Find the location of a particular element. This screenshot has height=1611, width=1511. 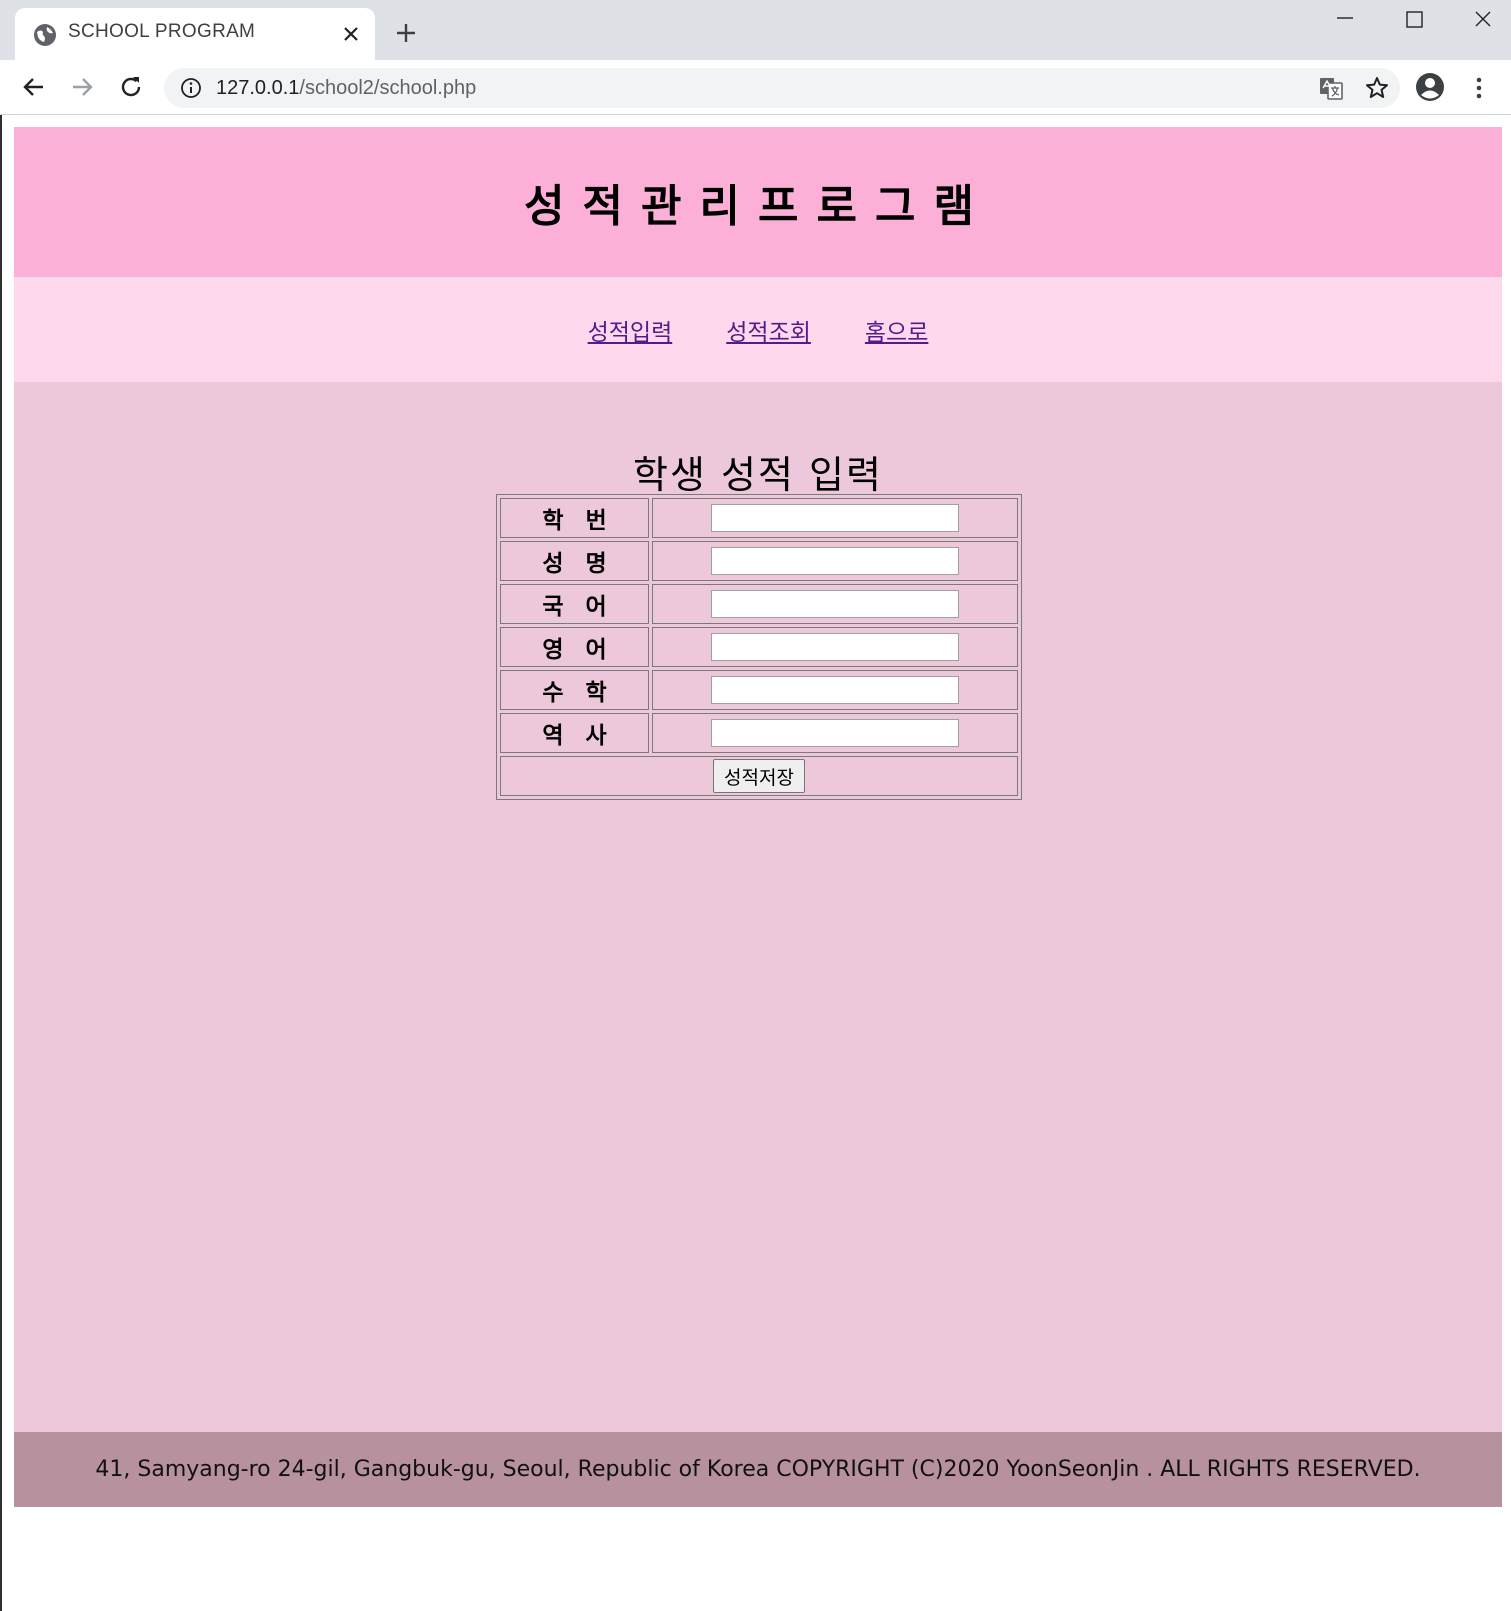

kebab-menu-icon is located at coordinates (1479, 88).